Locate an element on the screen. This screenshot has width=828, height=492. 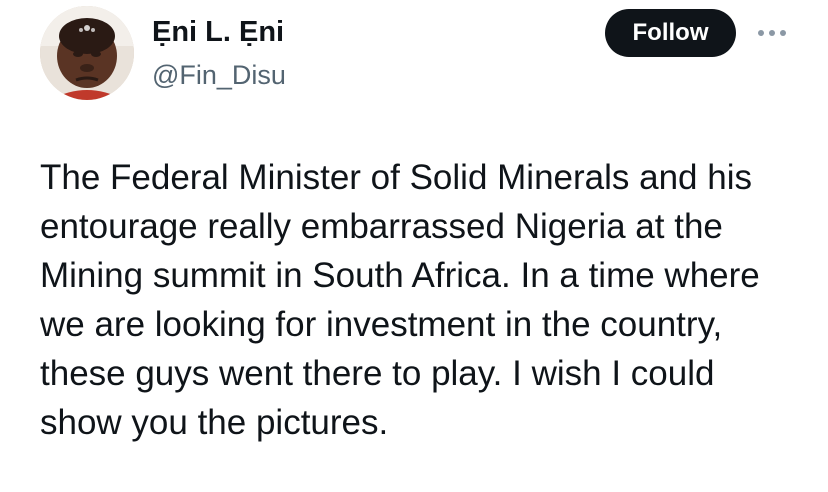
follow-button: Follow is located at coordinates (670, 33).